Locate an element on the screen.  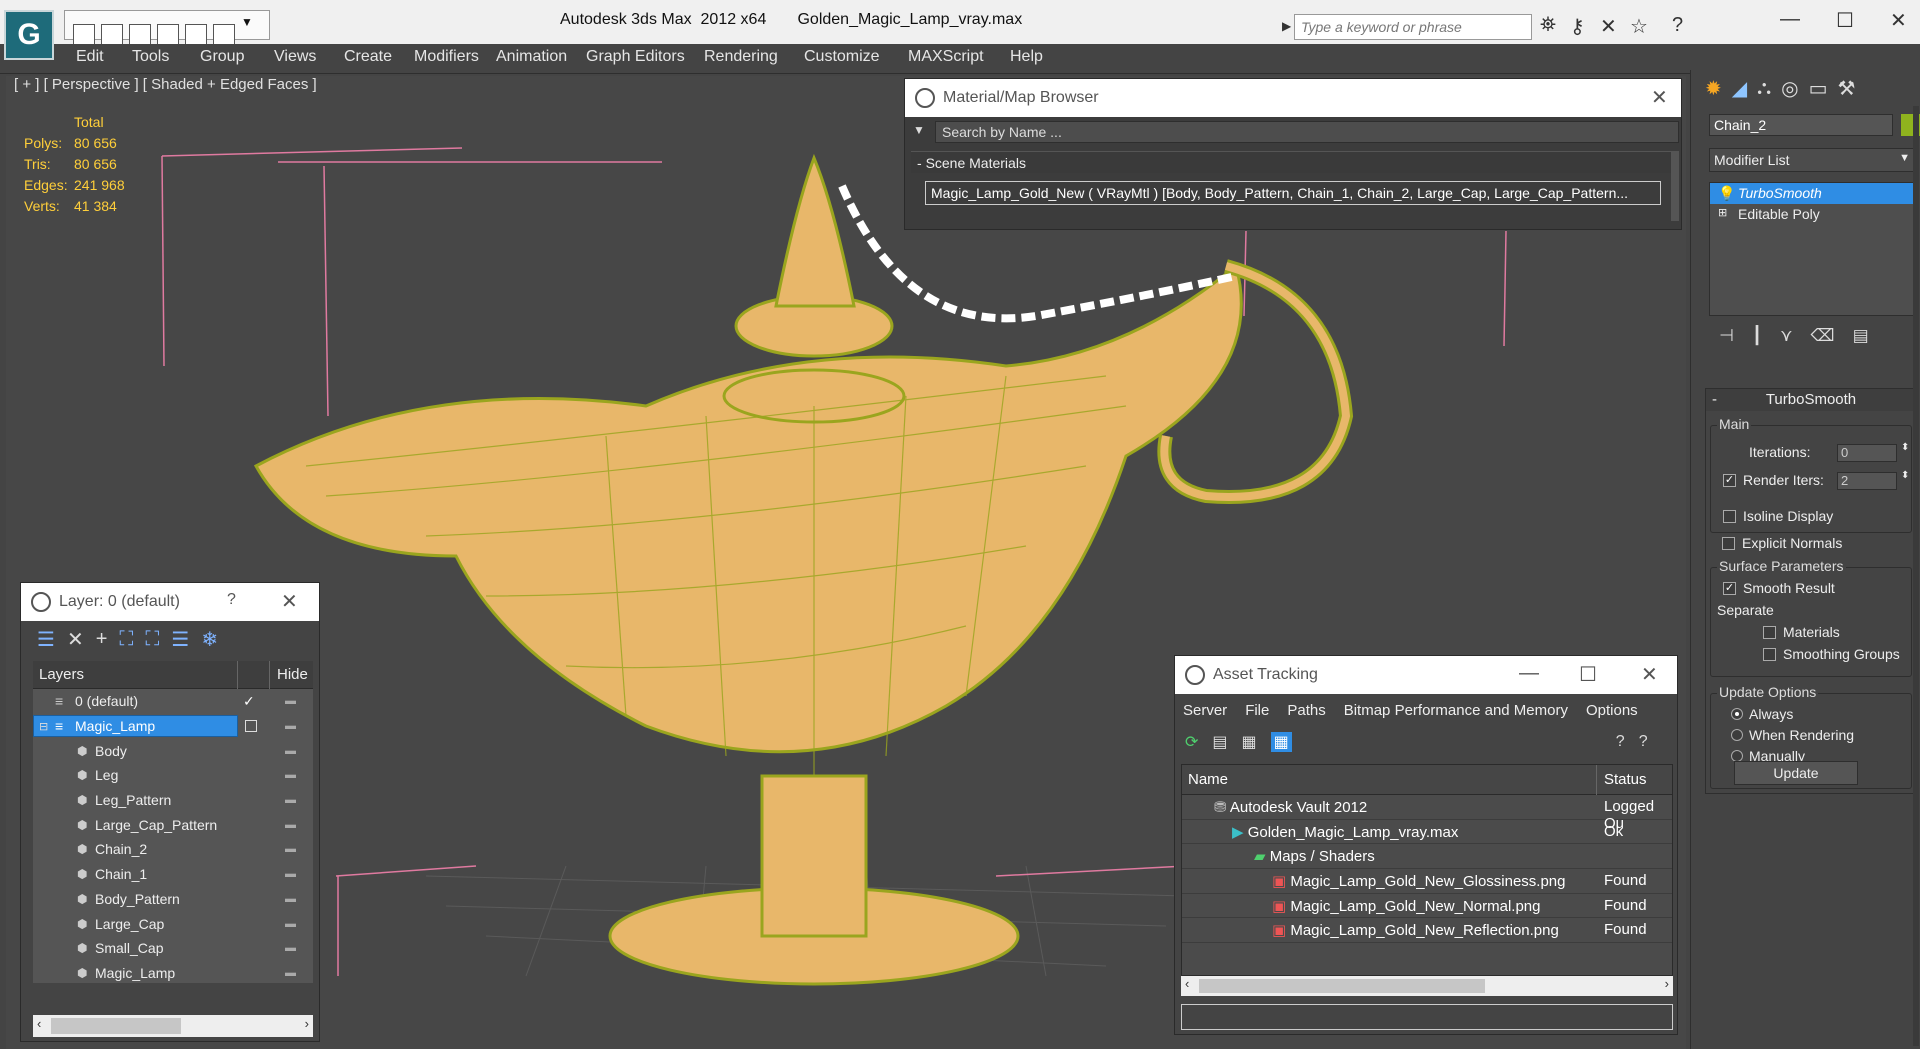
select-layer-objects-icon: ⛶ is located at coordinates (126, 639).